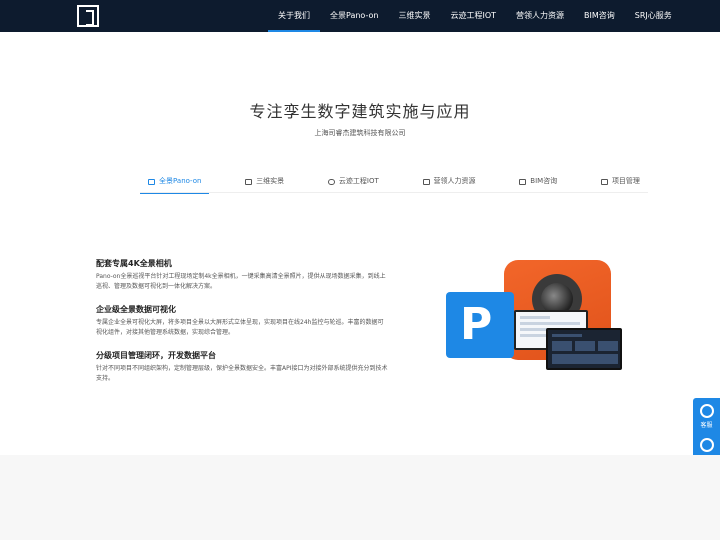 The width and height of the screenshot is (720, 540). I want to click on feature-title: 企业级全景数据可视化, so click(136, 309).